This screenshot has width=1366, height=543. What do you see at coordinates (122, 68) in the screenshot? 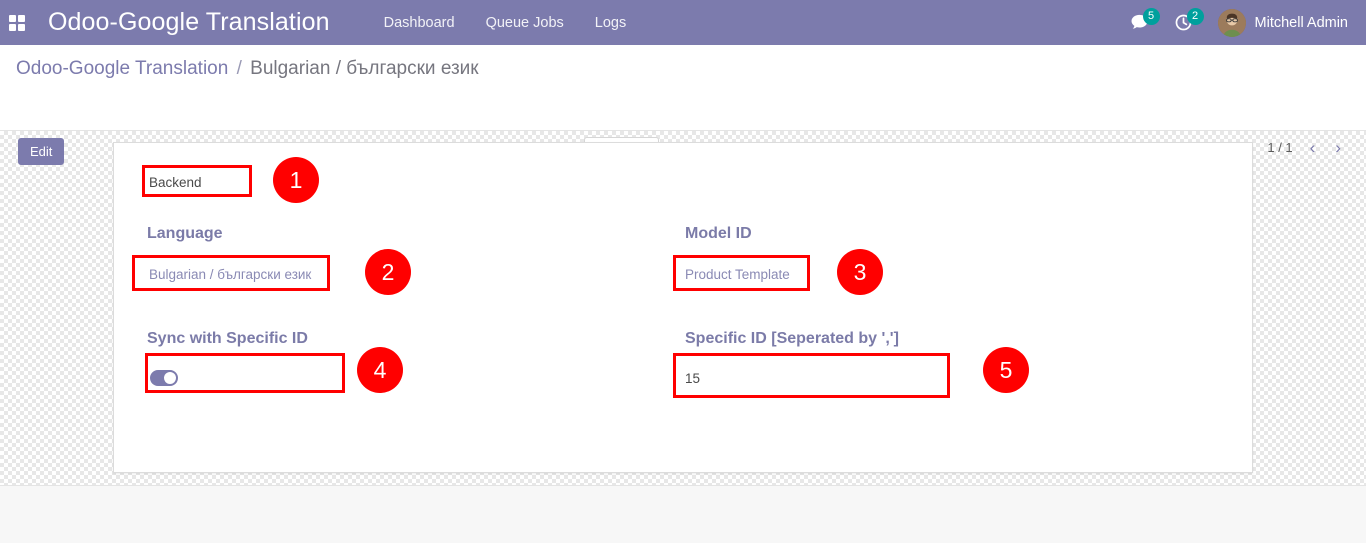
I see `breadcrumb-root: Odoo-Google Translation` at bounding box center [122, 68].